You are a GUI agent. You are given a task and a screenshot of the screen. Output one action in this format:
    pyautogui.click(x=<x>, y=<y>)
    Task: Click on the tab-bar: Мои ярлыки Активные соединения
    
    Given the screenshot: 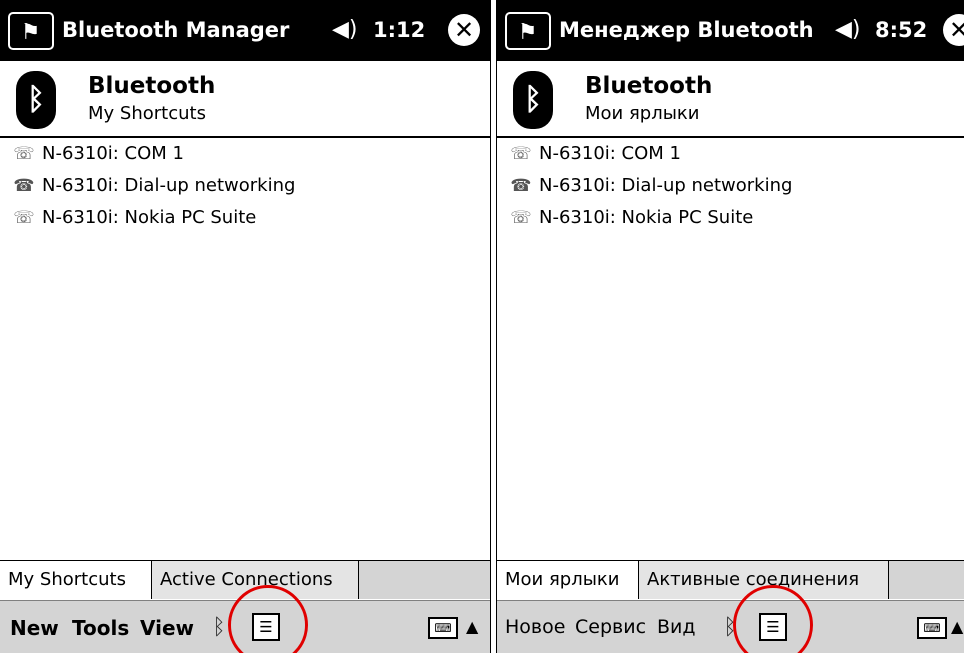 What is the action you would take?
    pyautogui.click(x=730, y=580)
    